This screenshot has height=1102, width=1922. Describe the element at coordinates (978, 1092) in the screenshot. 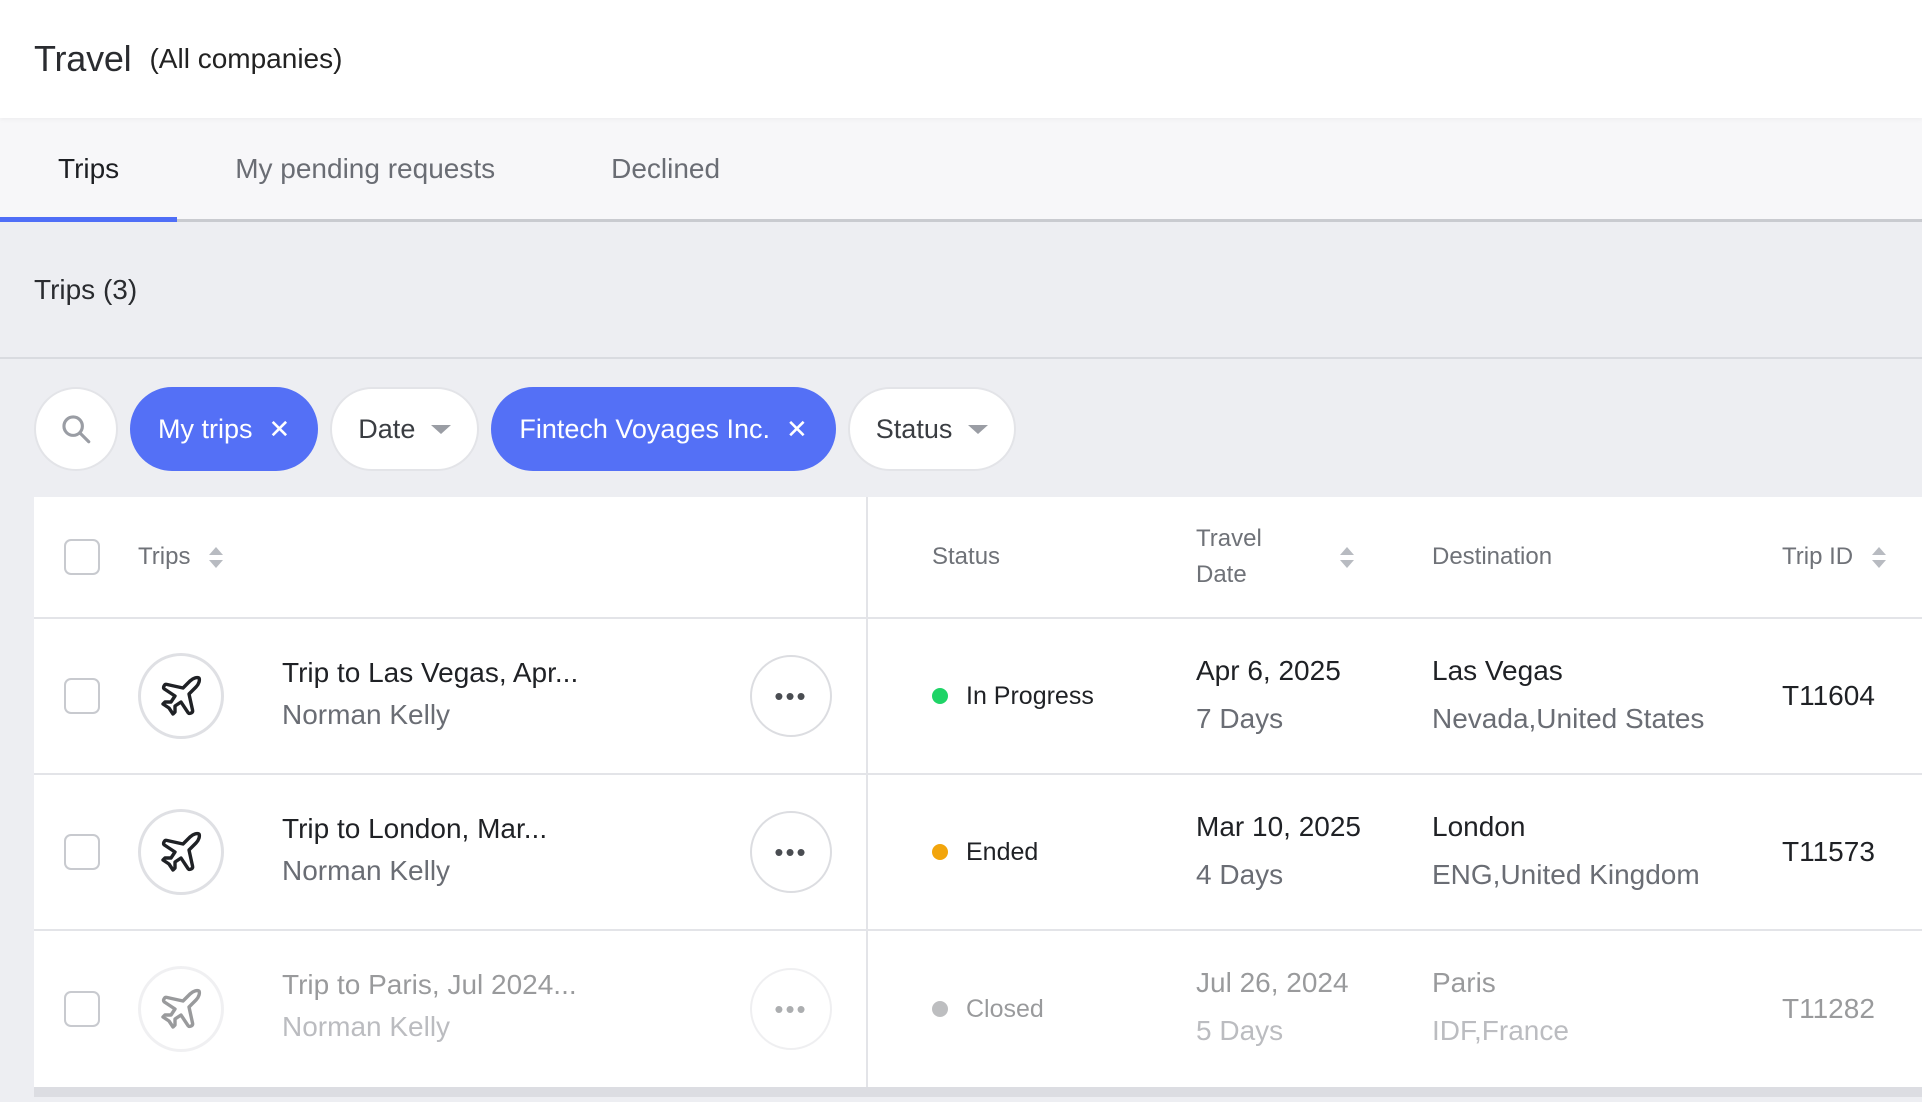

I see `table-scroll-edge` at that location.